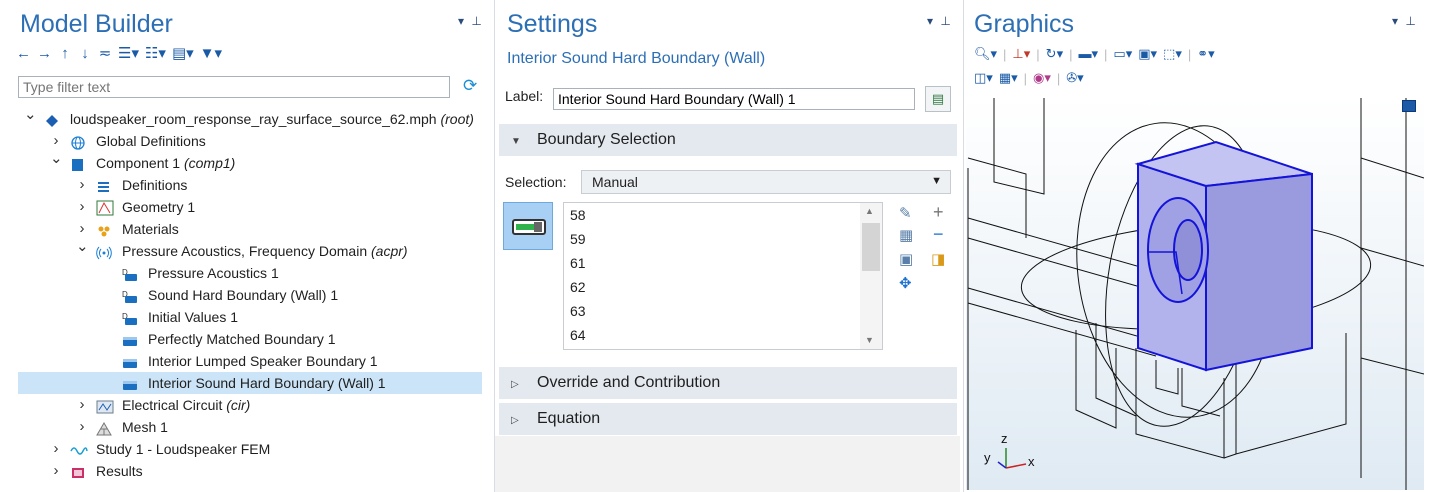 The image size is (1432, 492). I want to click on list-item: 63, so click(723, 311).